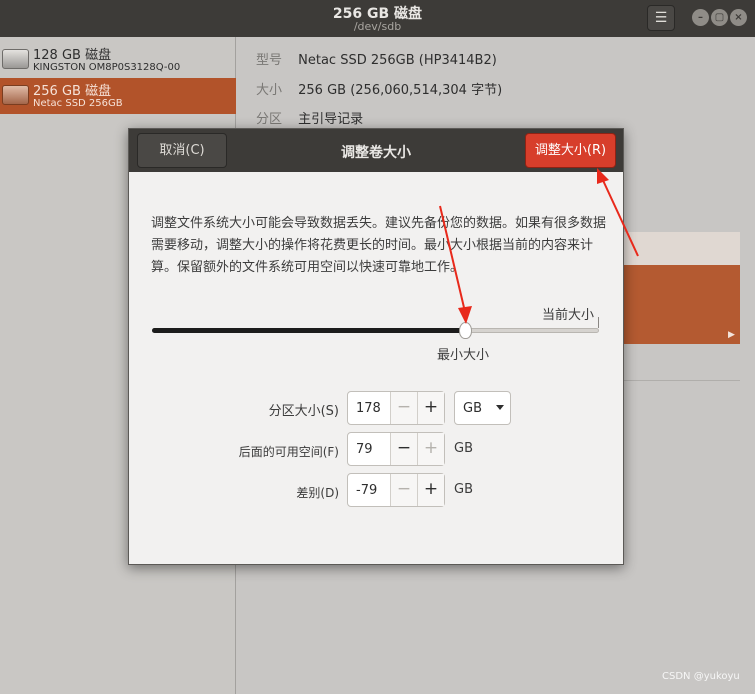 The image size is (755, 694). Describe the element at coordinates (570, 150) in the screenshot. I see `resize-button: 调整大小(R)` at that location.